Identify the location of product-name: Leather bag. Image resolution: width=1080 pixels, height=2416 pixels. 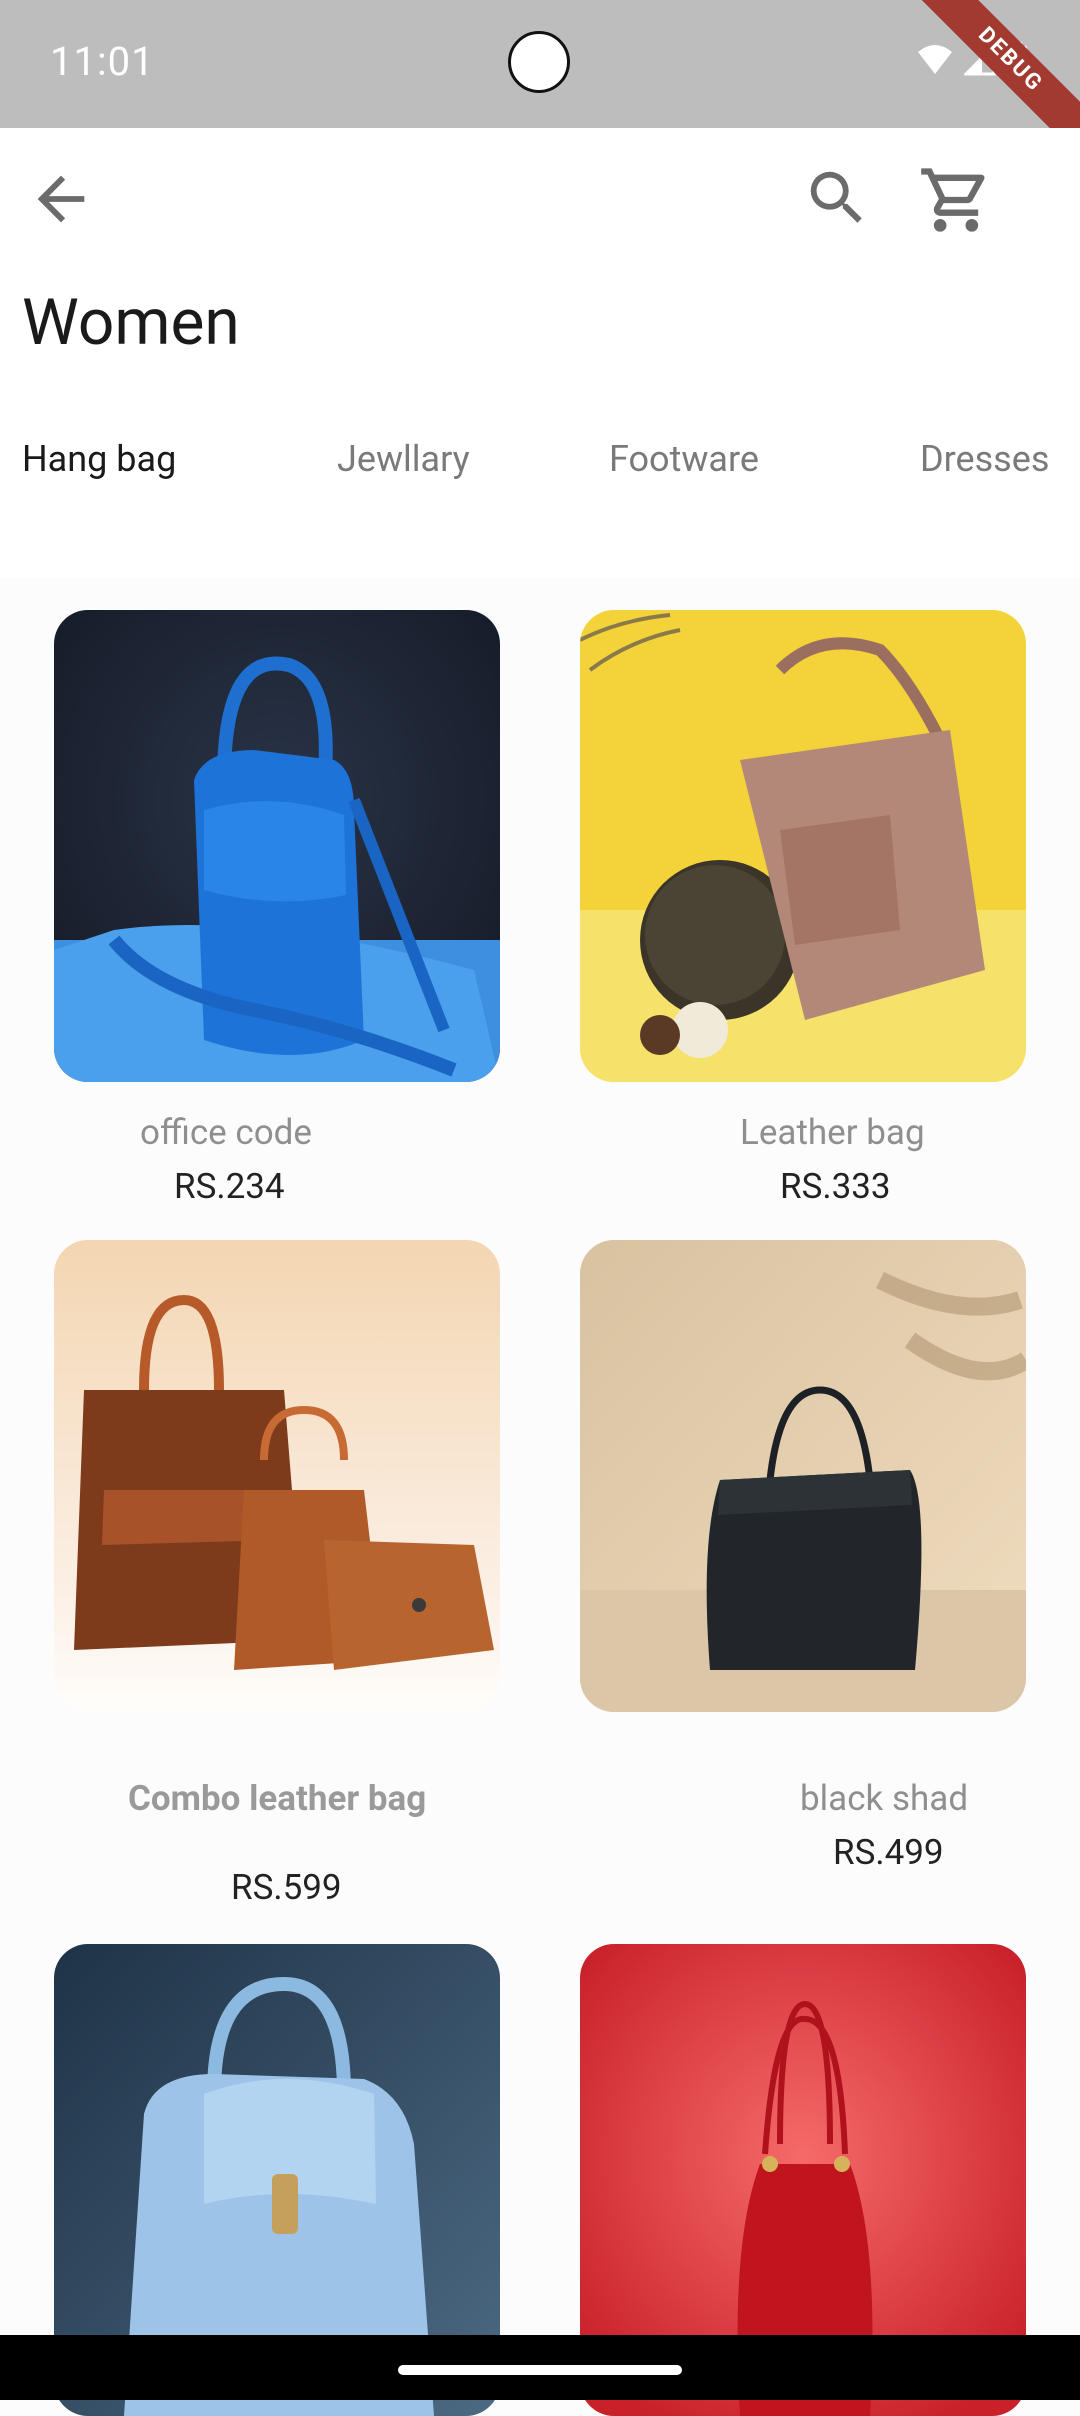
(832, 1132).